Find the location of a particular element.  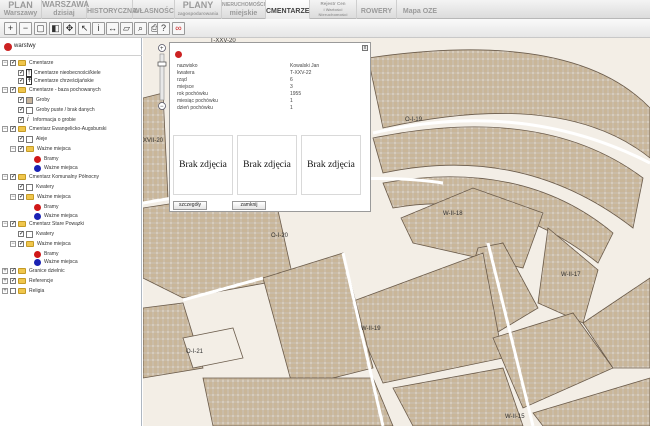

layers-title: warstwy is located at coordinates (25, 46).